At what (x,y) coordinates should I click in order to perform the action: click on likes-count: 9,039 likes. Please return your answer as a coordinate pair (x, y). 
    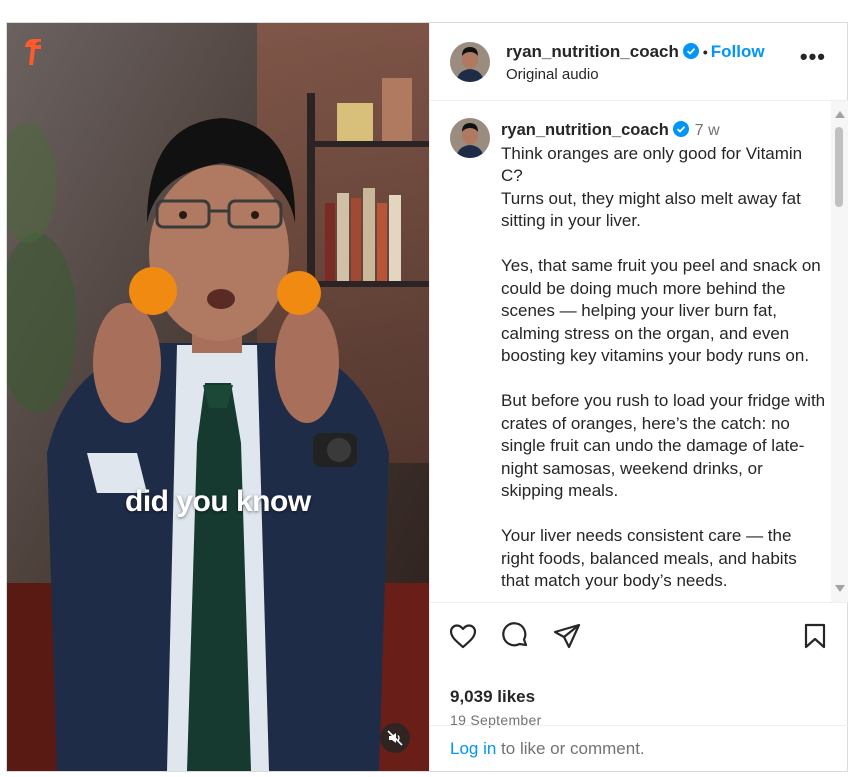
    Looking at the image, I should click on (492, 697).